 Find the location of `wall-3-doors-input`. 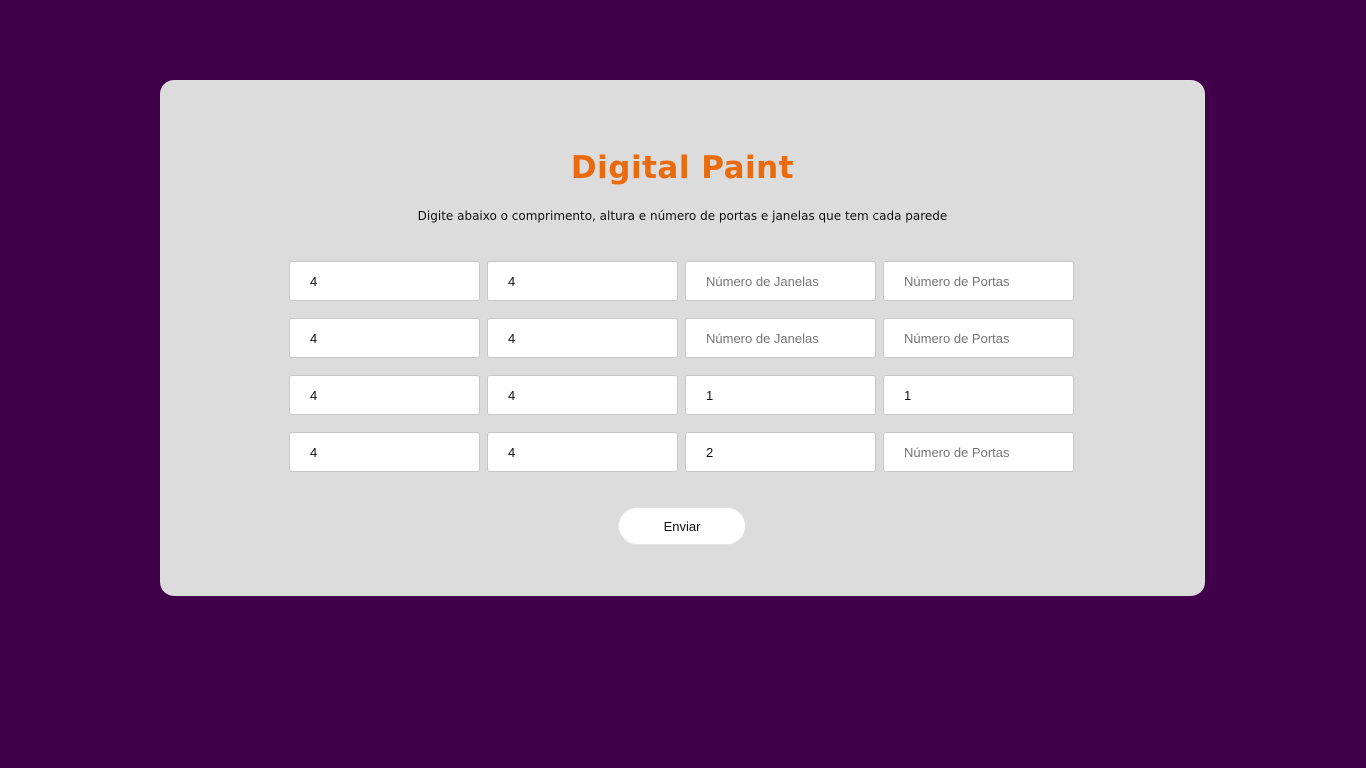

wall-3-doors-input is located at coordinates (978, 395).